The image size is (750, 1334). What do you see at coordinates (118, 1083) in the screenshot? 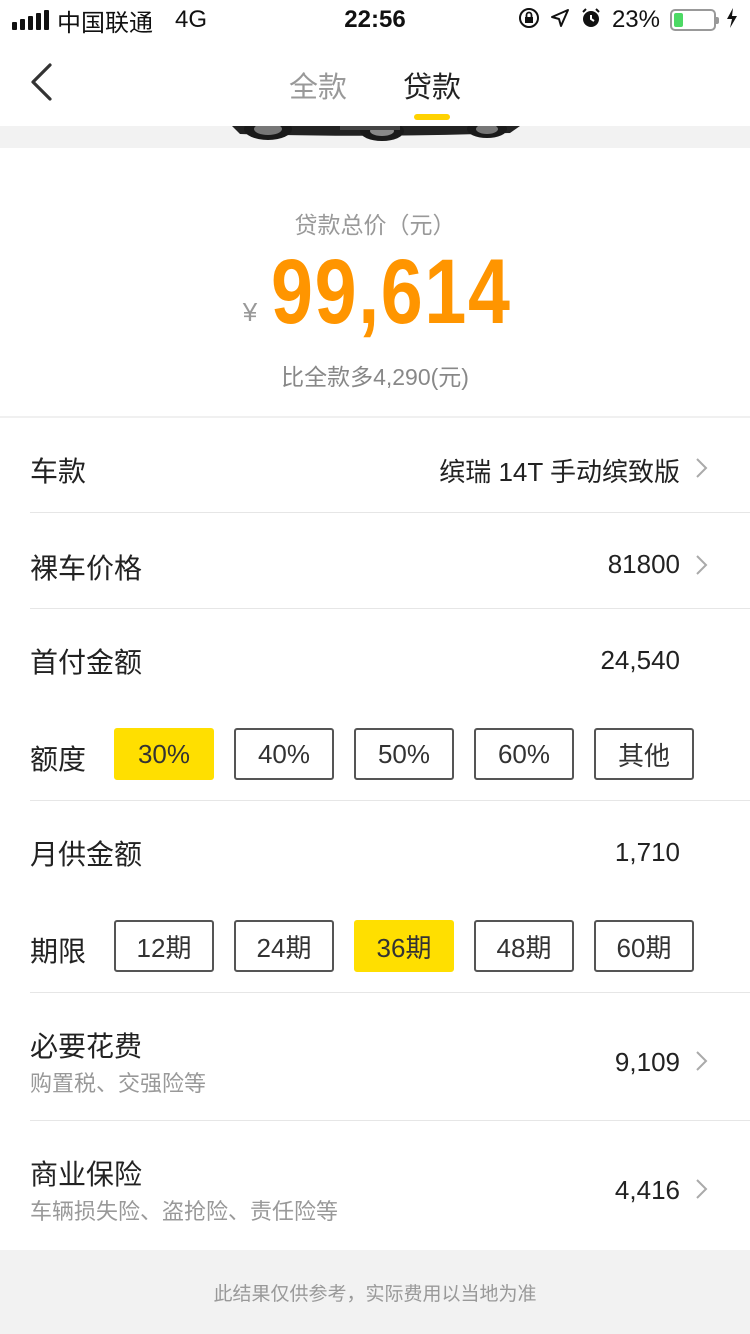
I see `necessary-cost-sub: 购置税、交强险等` at bounding box center [118, 1083].